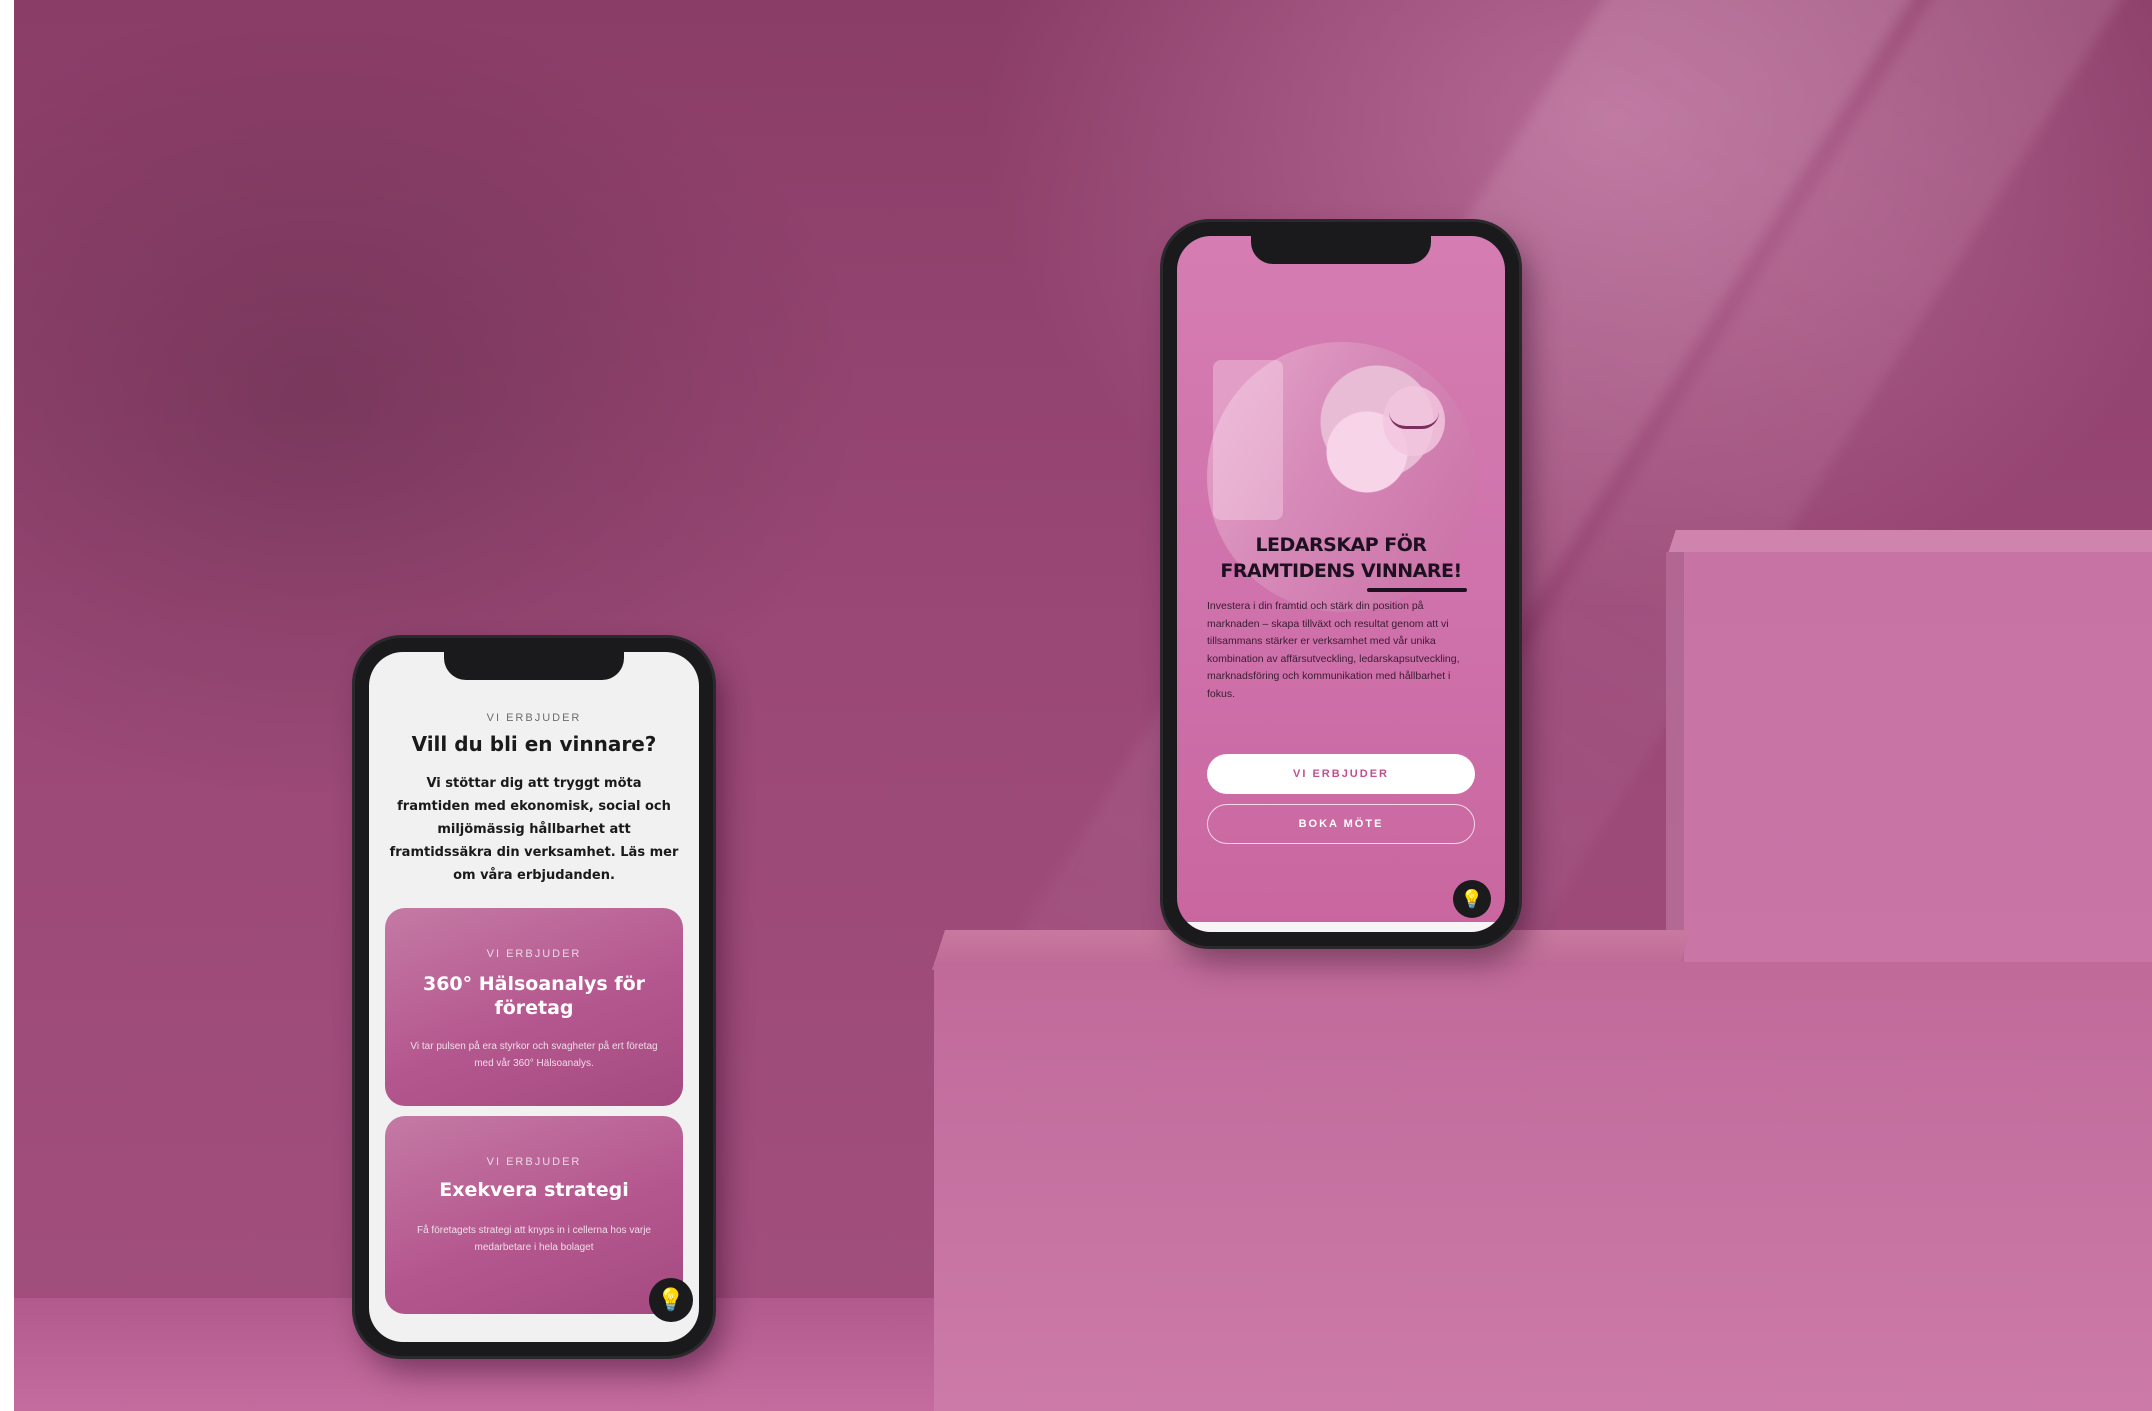  Describe the element at coordinates (534, 744) in the screenshot. I see `section-title: Vill du bli en vinnare?` at that location.